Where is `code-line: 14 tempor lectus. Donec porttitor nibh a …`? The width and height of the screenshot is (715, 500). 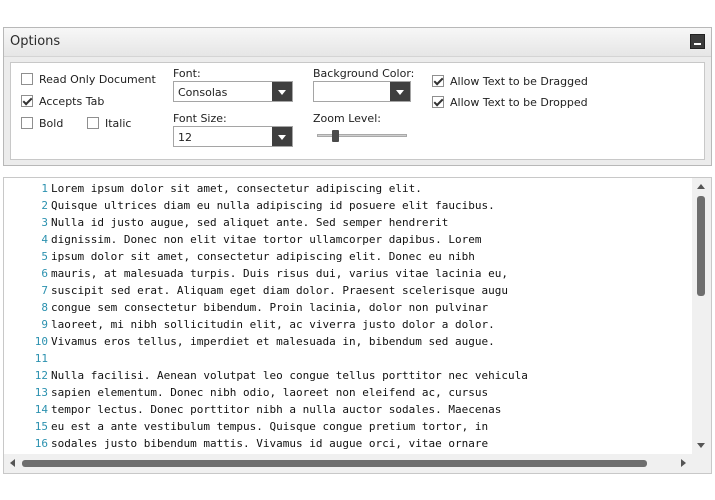
code-line: 14 tempor lectus. Donec porttitor nibh a … is located at coordinates (348, 409).